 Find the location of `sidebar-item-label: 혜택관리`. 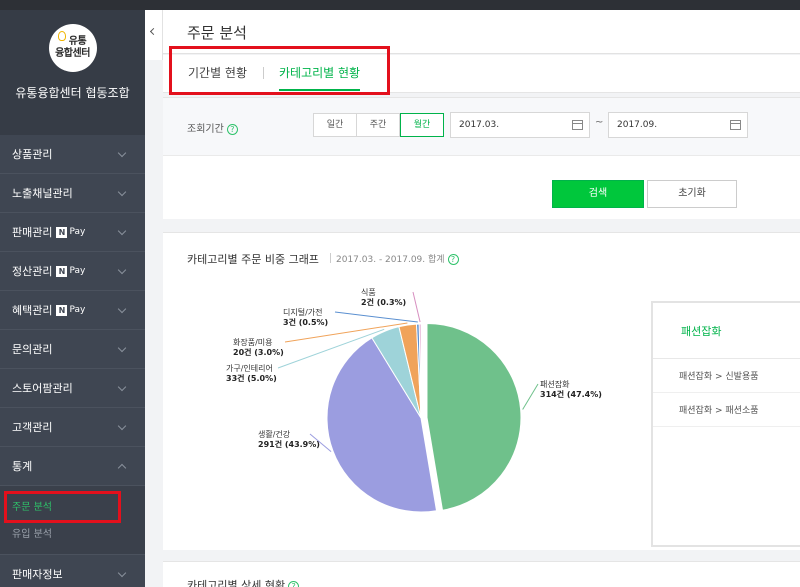

sidebar-item-label: 혜택관리 is located at coordinates (32, 310).